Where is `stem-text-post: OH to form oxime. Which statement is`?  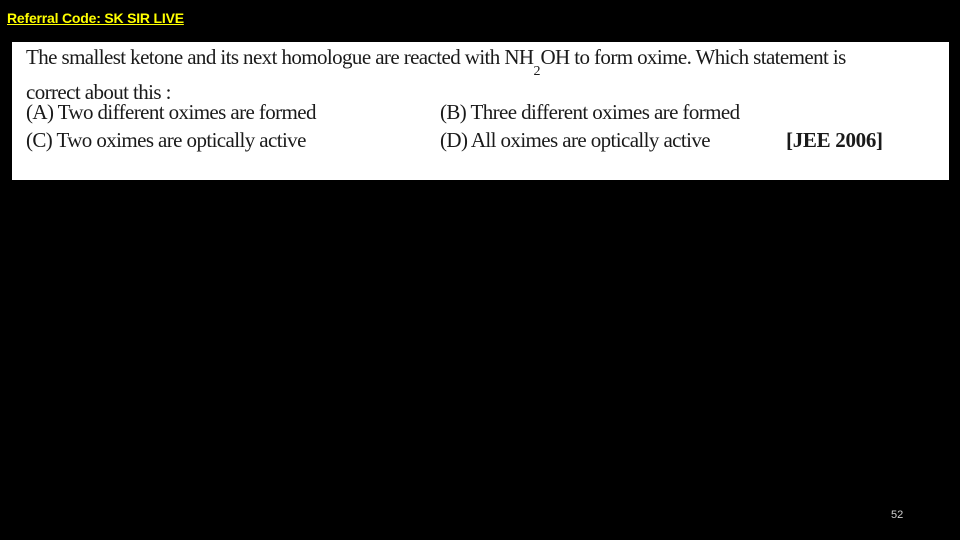 stem-text-post: OH to form oxime. Which statement is is located at coordinates (693, 57).